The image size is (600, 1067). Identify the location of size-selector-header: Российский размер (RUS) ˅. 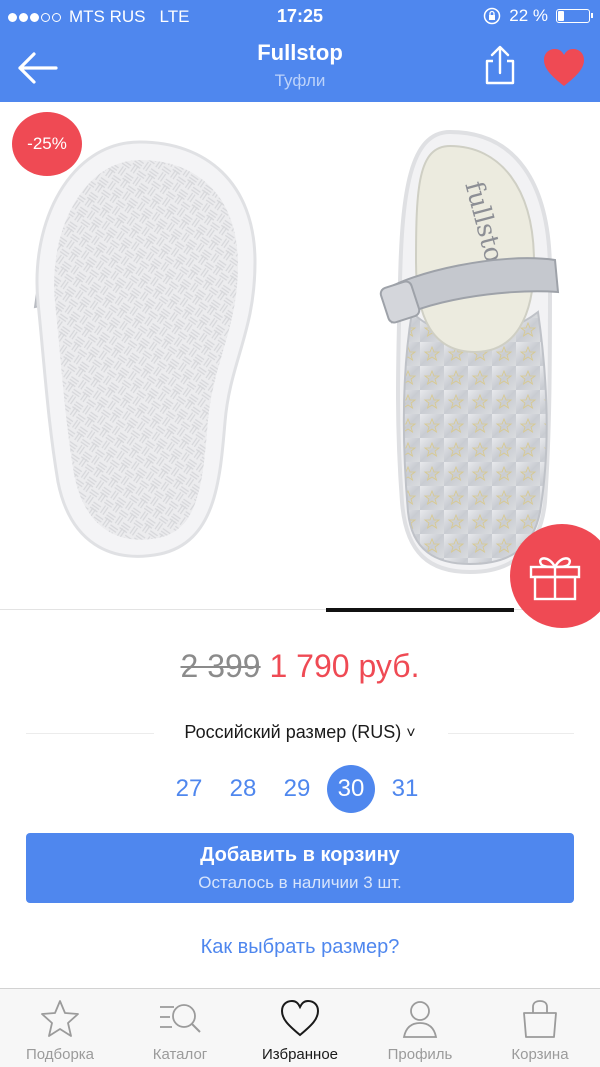
(300, 734).